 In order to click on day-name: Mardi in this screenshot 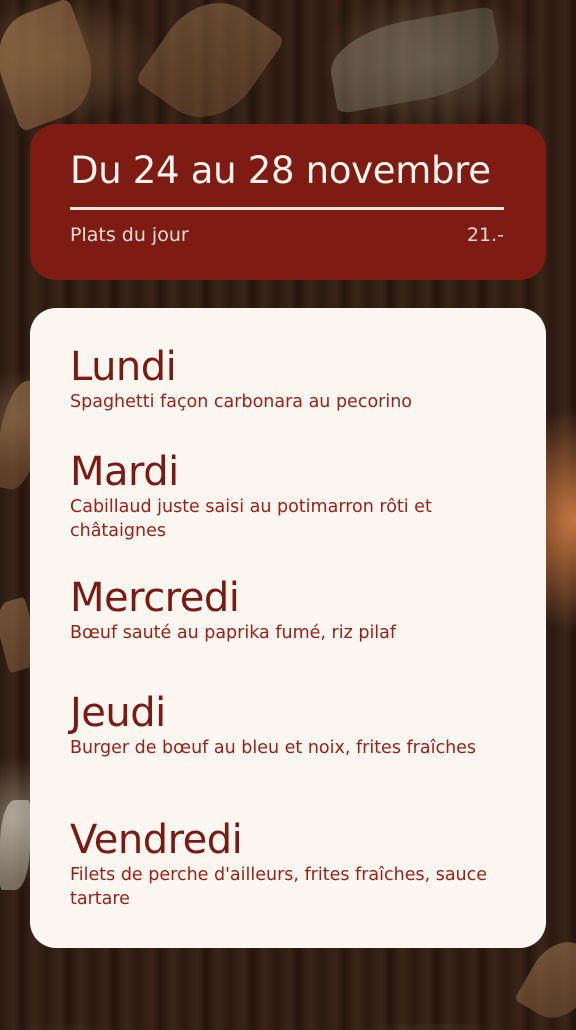, I will do `click(124, 472)`.